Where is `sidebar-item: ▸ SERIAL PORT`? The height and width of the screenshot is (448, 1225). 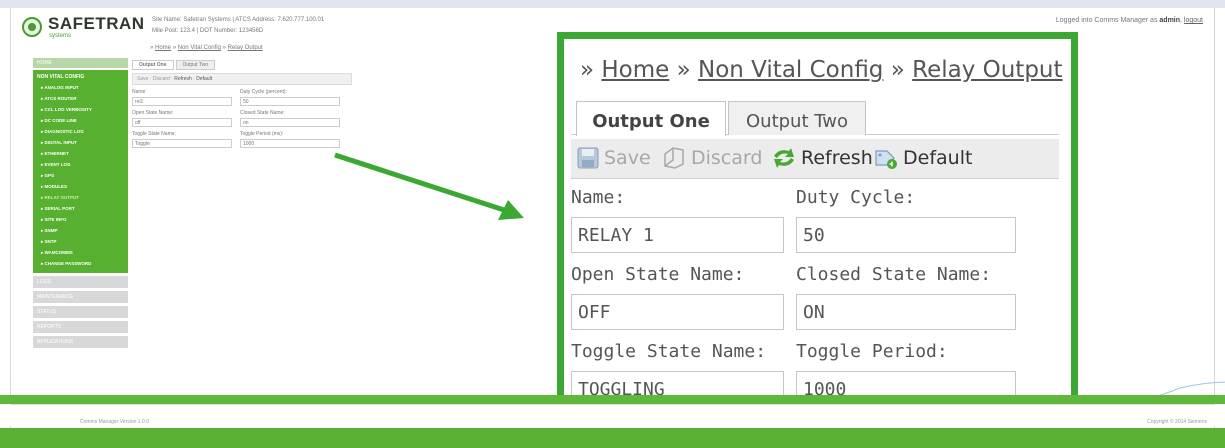 sidebar-item: ▸ SERIAL PORT is located at coordinates (80, 208).